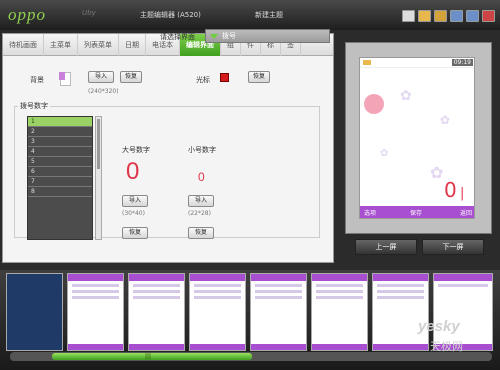 This screenshot has height=370, width=500. I want to click on open-folder-icon, so click(424, 16).